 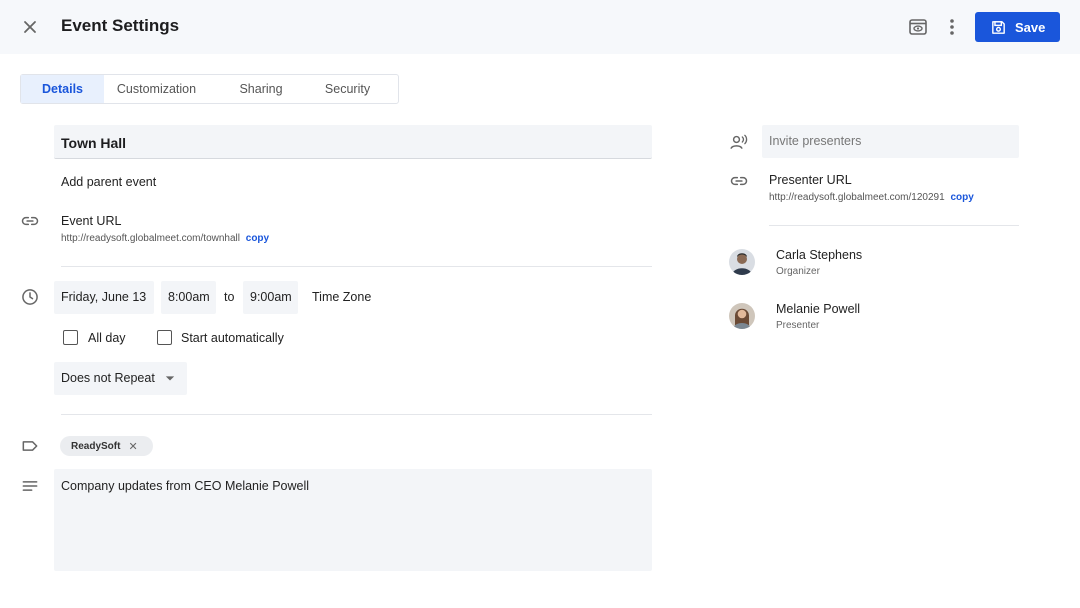 I want to click on preview-icon, so click(x=918, y=27).